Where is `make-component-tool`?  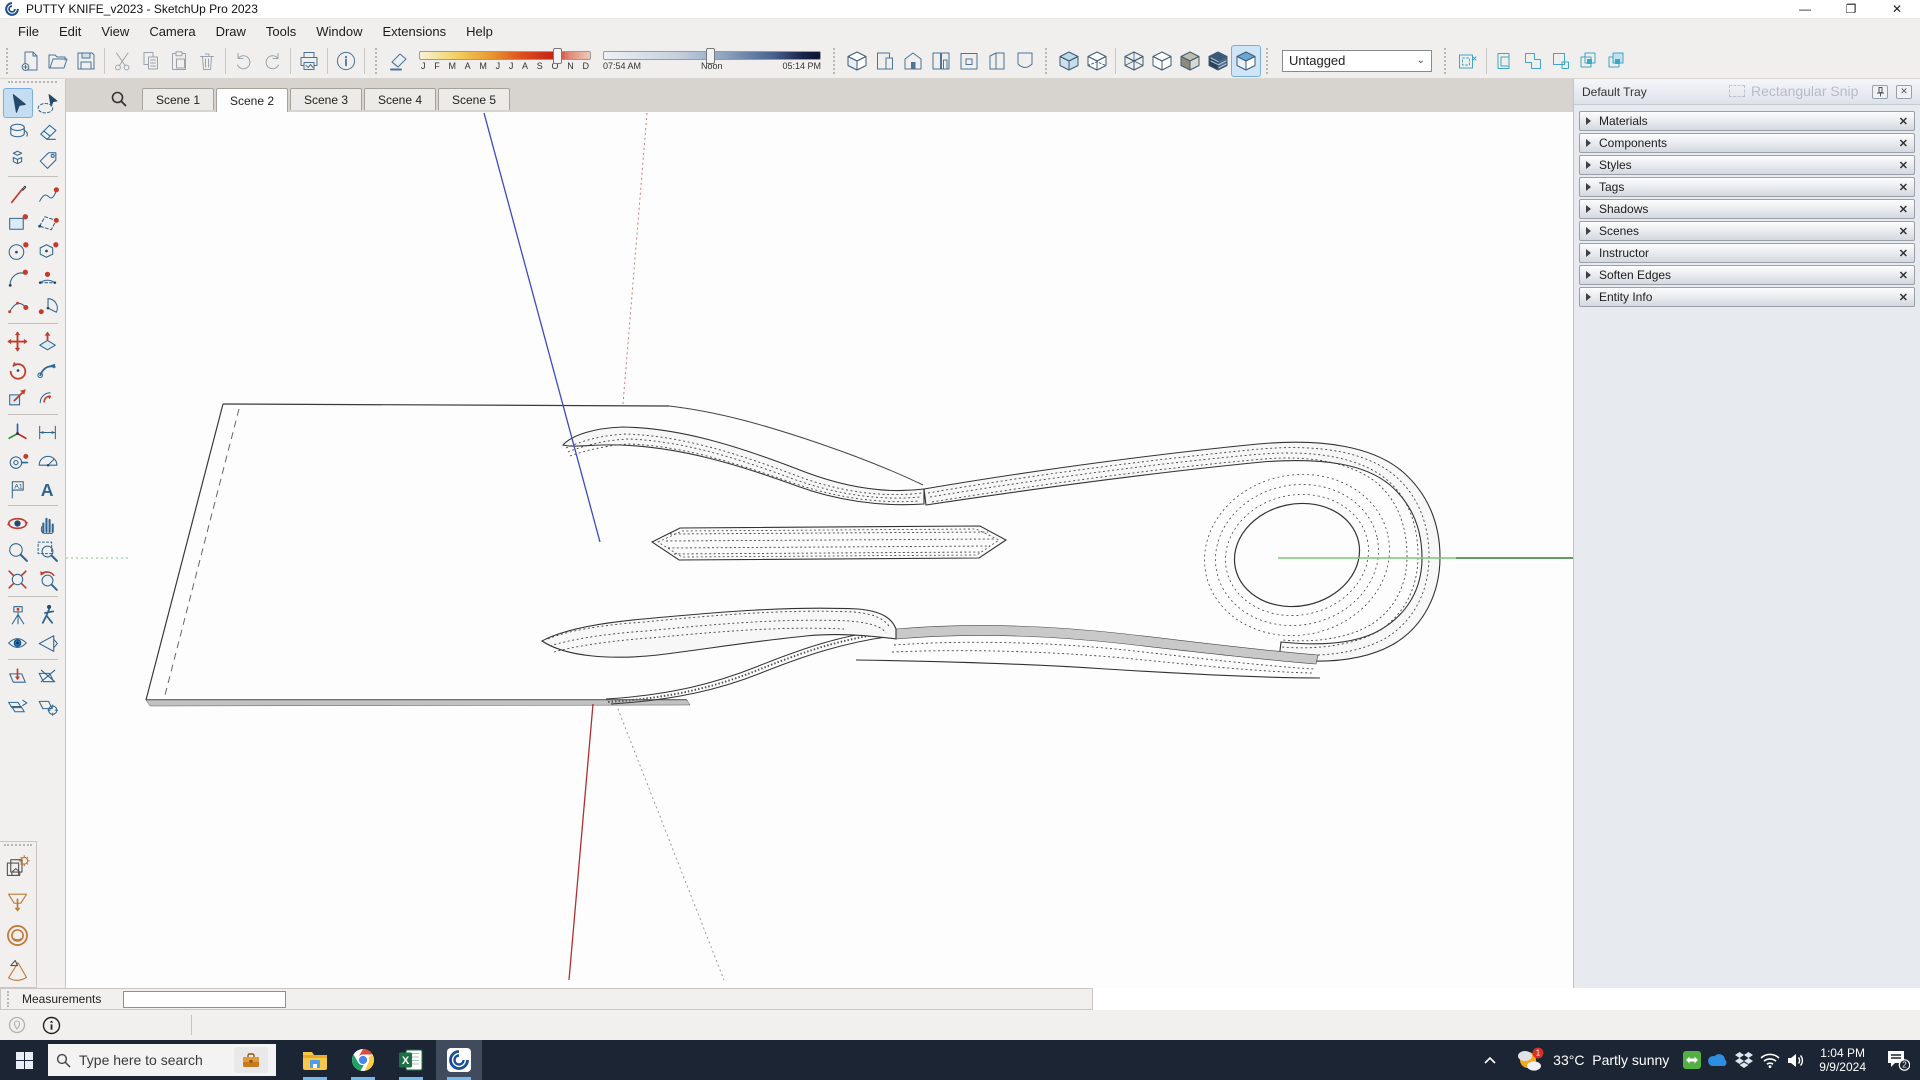 make-component-tool is located at coordinates (18, 159).